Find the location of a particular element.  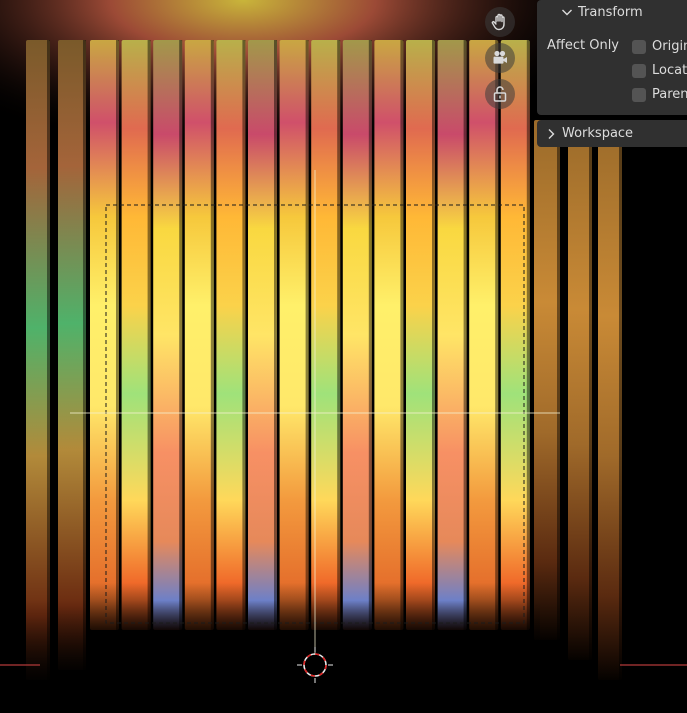

workspace-panel-header: Workspace is located at coordinates (612, 133).